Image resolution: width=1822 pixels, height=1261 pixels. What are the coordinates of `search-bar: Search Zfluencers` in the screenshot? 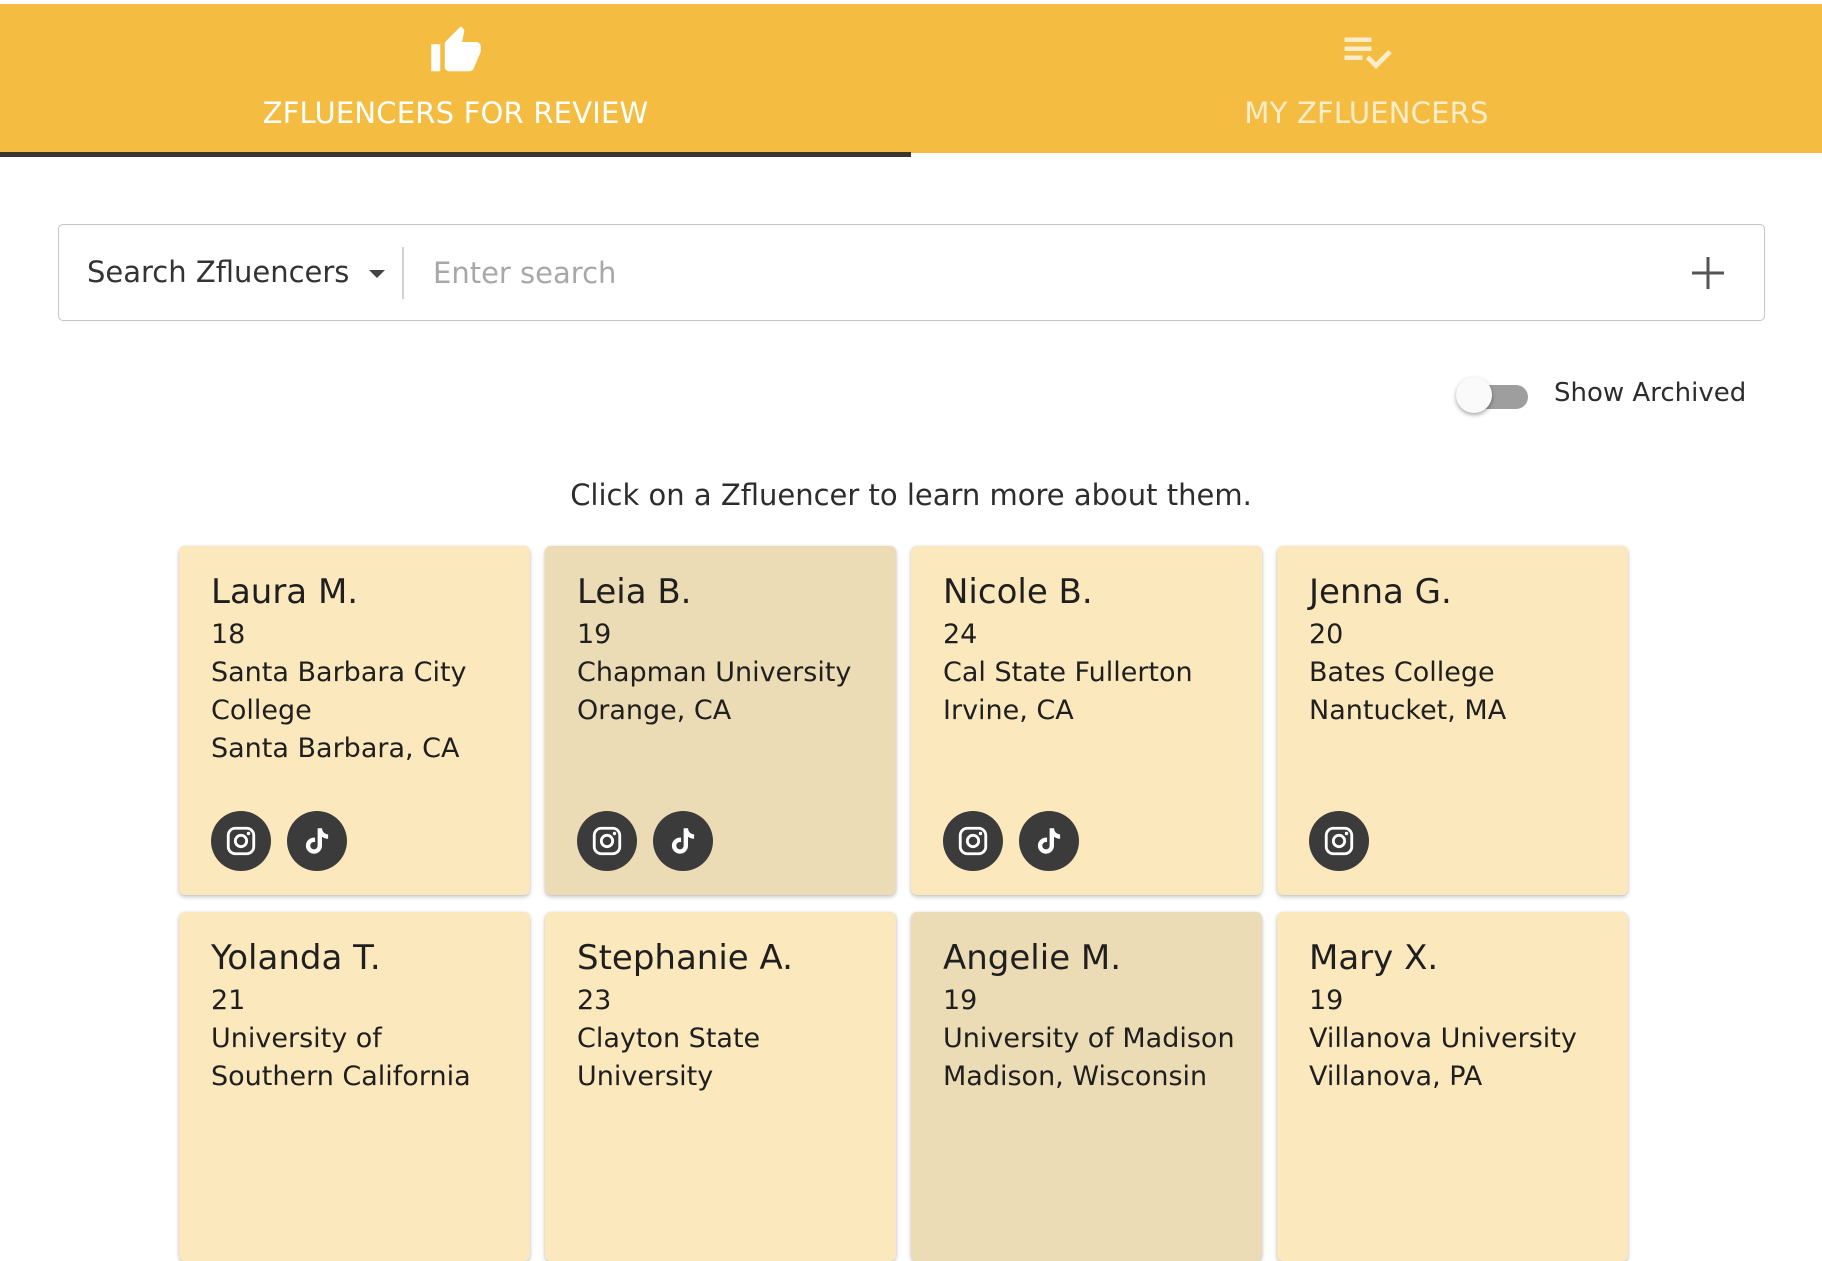 It's located at (911, 272).